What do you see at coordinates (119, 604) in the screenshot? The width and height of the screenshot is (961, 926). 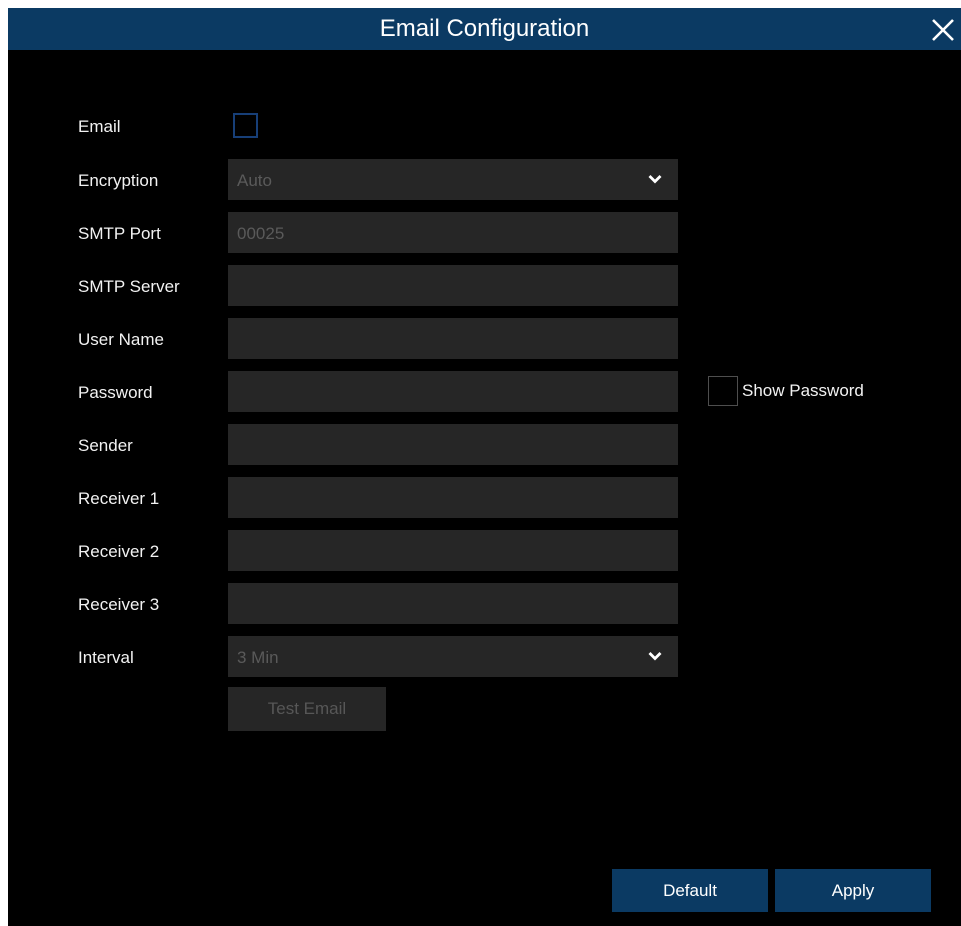 I see `receiver-3-label: Receiver 3` at bounding box center [119, 604].